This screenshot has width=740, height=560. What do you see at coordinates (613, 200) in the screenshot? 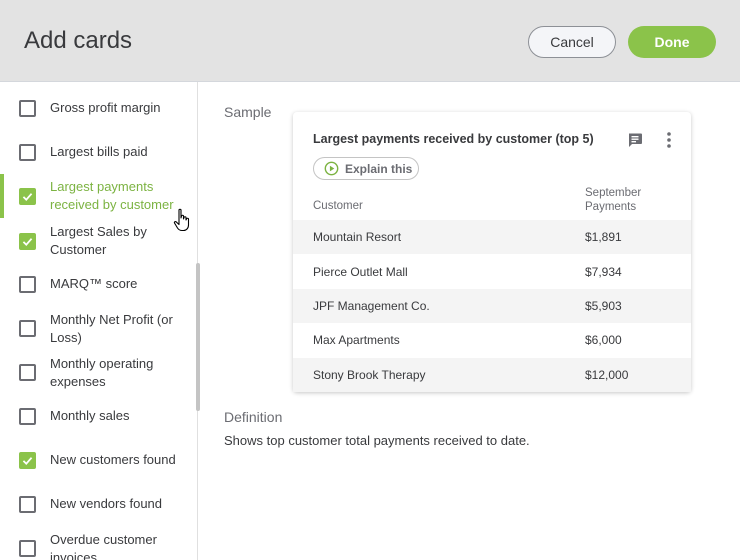
I see `column-header-payments: September Payments` at bounding box center [613, 200].